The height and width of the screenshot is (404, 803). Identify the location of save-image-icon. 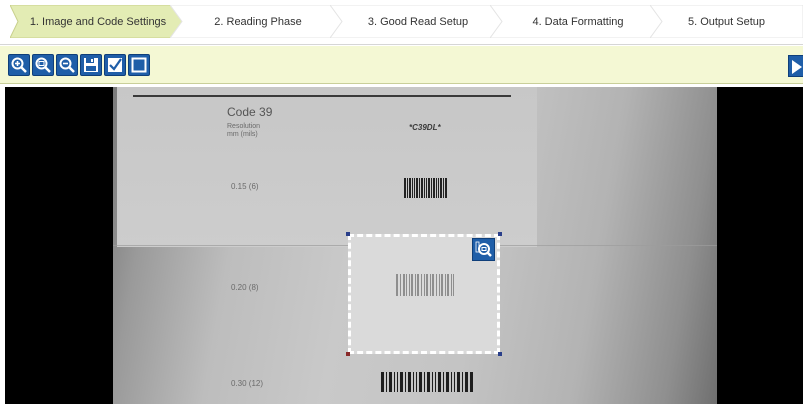
(91, 65).